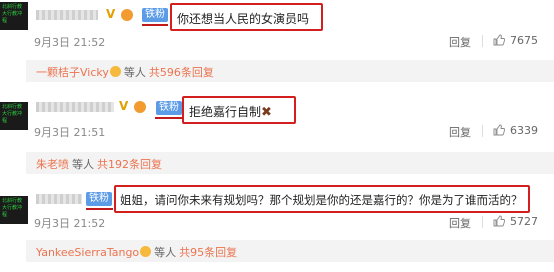  What do you see at coordinates (266, 112) in the screenshot?
I see `cross-mark-icon: ✖` at bounding box center [266, 112].